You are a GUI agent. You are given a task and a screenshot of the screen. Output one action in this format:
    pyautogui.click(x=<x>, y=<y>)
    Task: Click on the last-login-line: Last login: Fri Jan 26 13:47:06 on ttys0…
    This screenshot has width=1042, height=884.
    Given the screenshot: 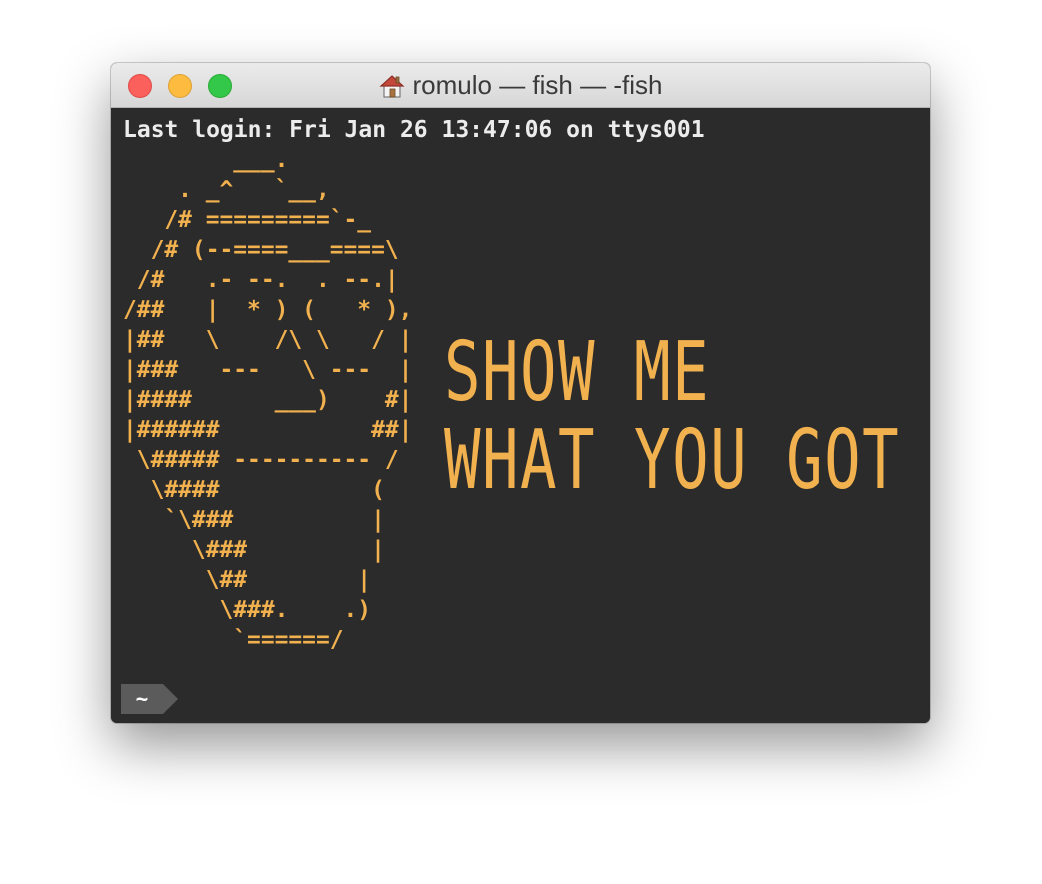 What is the action you would take?
    pyautogui.click(x=414, y=130)
    